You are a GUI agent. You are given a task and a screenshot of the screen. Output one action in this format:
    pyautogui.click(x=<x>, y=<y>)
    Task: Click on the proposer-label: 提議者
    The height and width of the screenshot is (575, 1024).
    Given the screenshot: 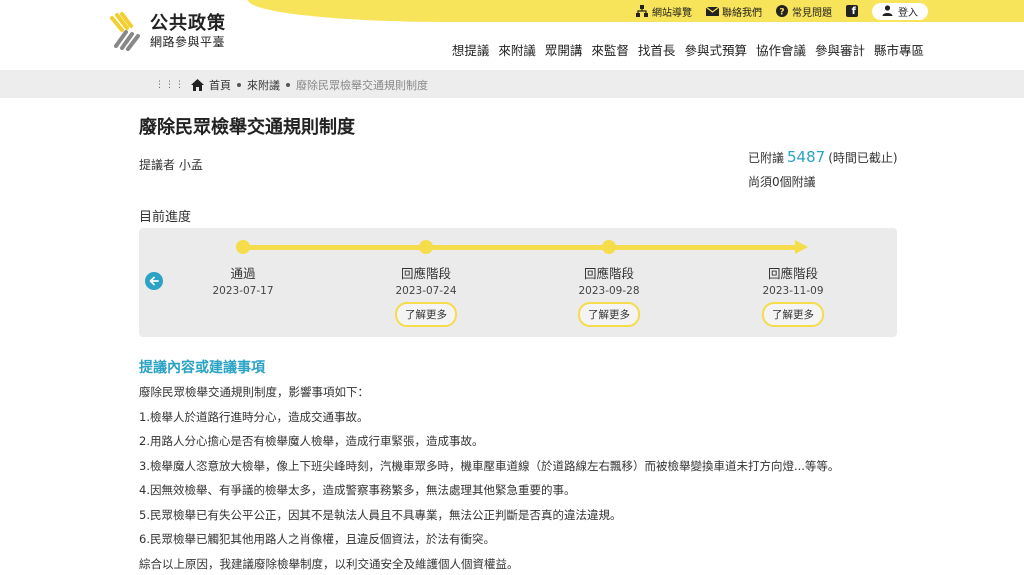 What is the action you would take?
    pyautogui.click(x=157, y=165)
    